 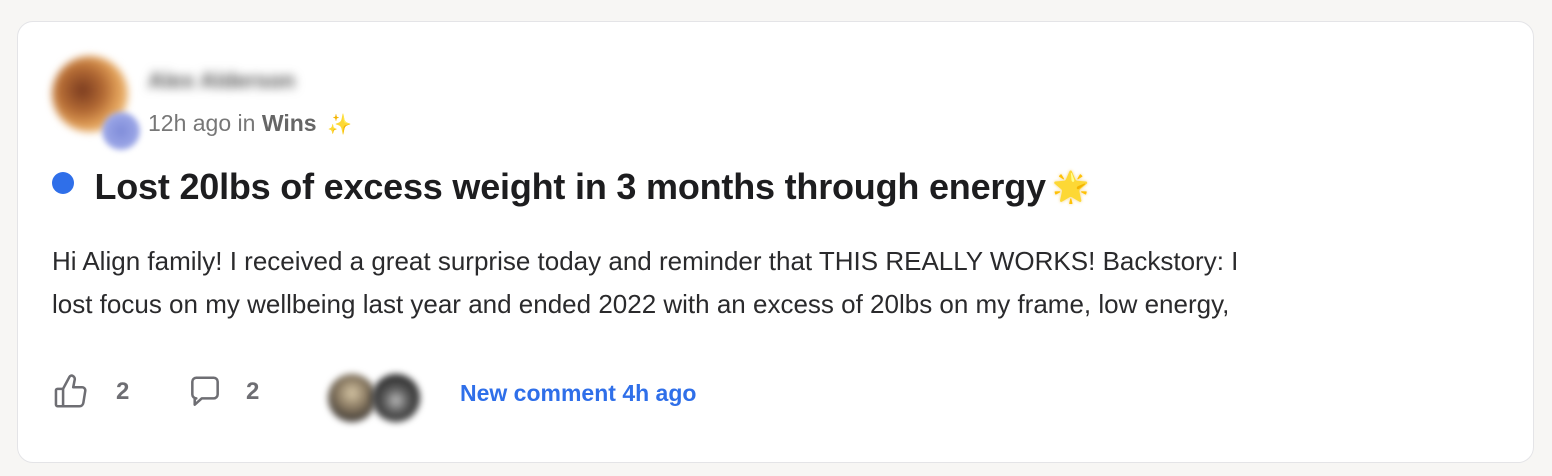 I want to click on unread-indicator, so click(x=63, y=183).